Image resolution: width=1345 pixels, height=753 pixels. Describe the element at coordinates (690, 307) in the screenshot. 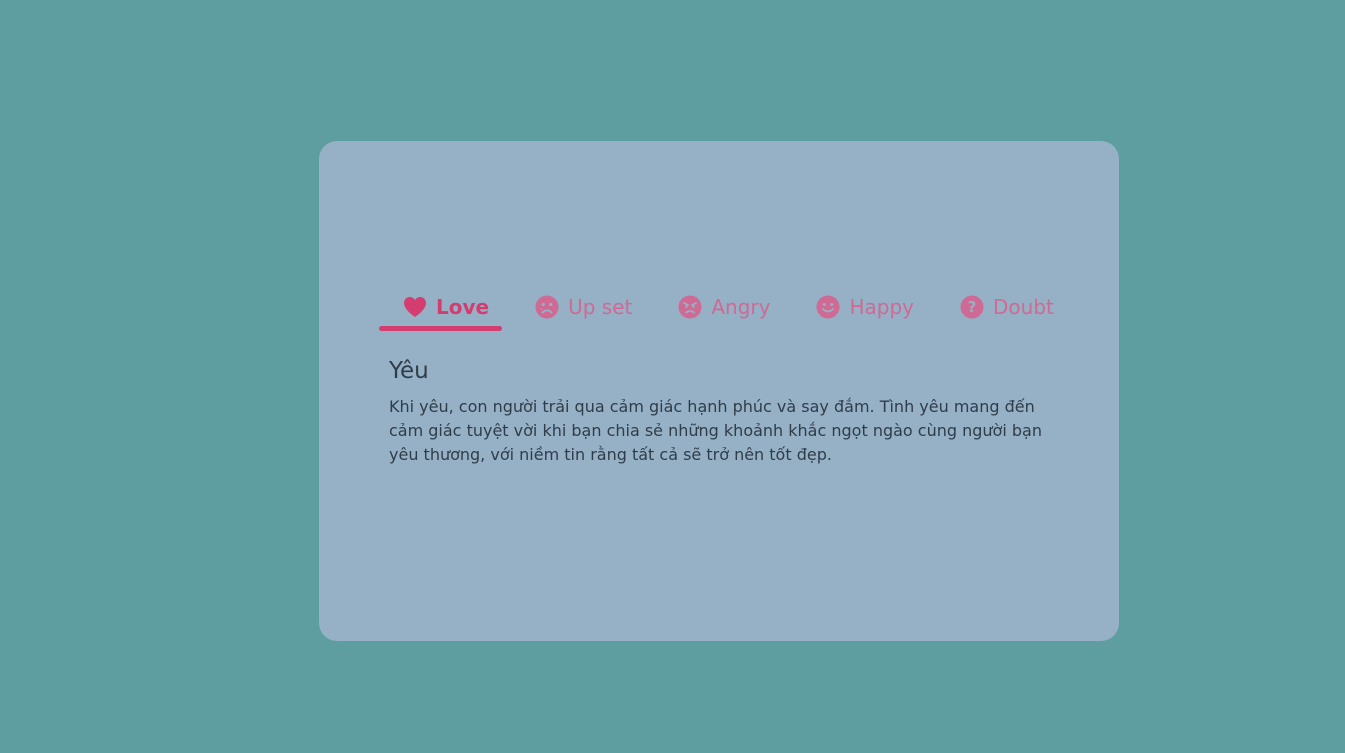

I see `angry-face-icon` at that location.